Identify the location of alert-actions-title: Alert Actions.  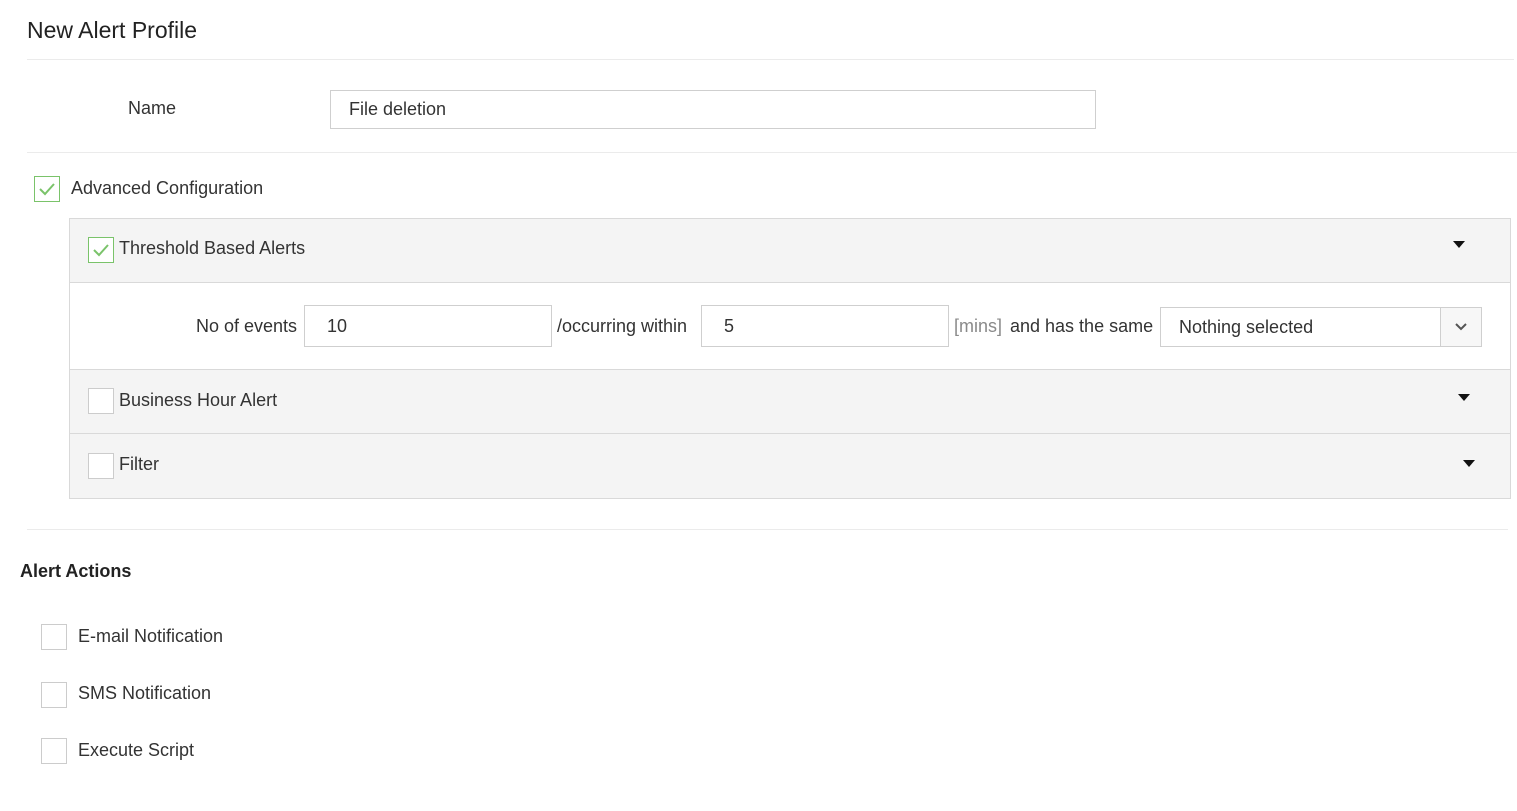
(76, 571).